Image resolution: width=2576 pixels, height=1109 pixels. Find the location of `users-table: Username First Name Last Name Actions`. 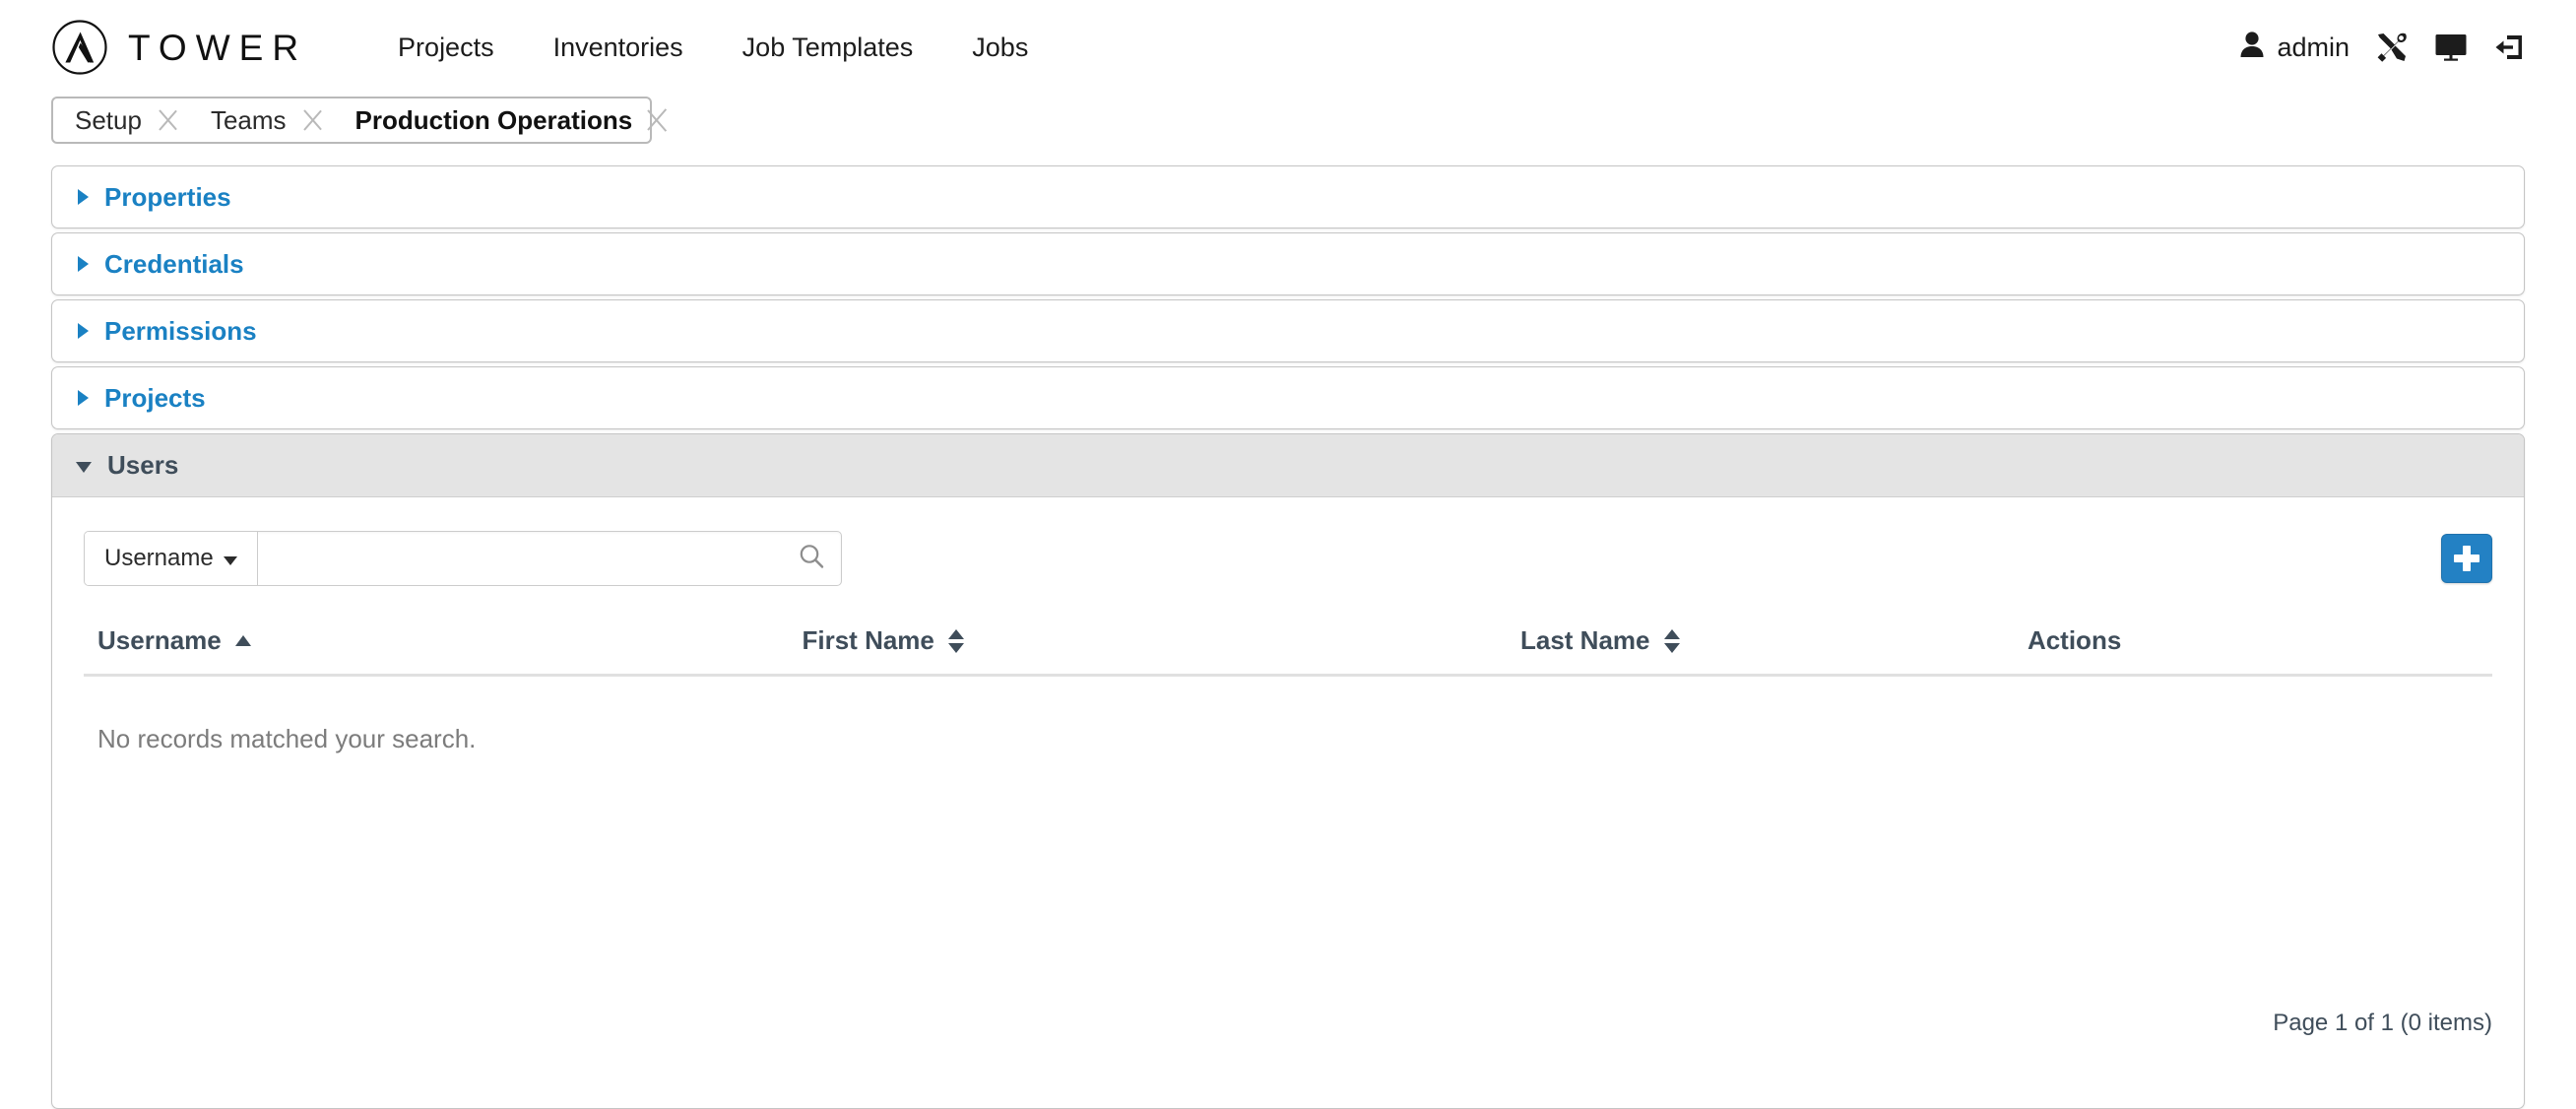

users-table: Username First Name Last Name Actions is located at coordinates (1288, 651).